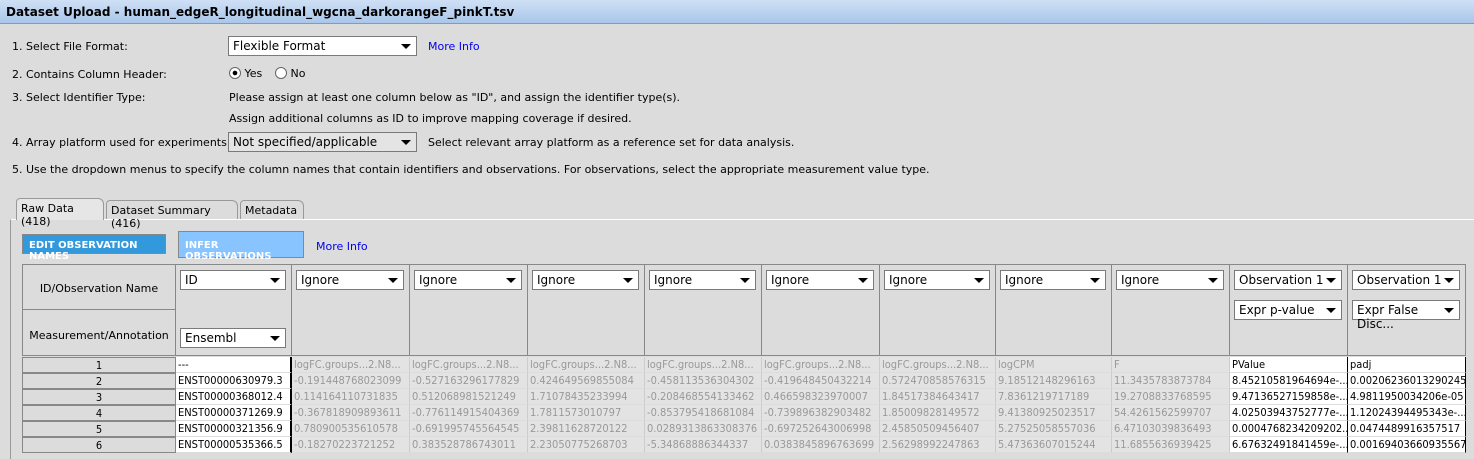 Image resolution: width=1474 pixels, height=459 pixels. I want to click on table-cell: 19.2708833768595, so click(1171, 397).